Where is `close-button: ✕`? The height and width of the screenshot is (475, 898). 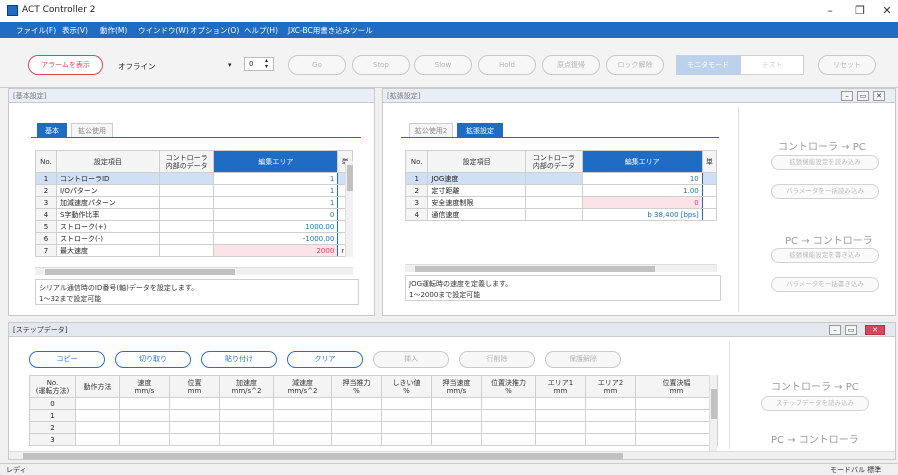
close-button: ✕ is located at coordinates (887, 11).